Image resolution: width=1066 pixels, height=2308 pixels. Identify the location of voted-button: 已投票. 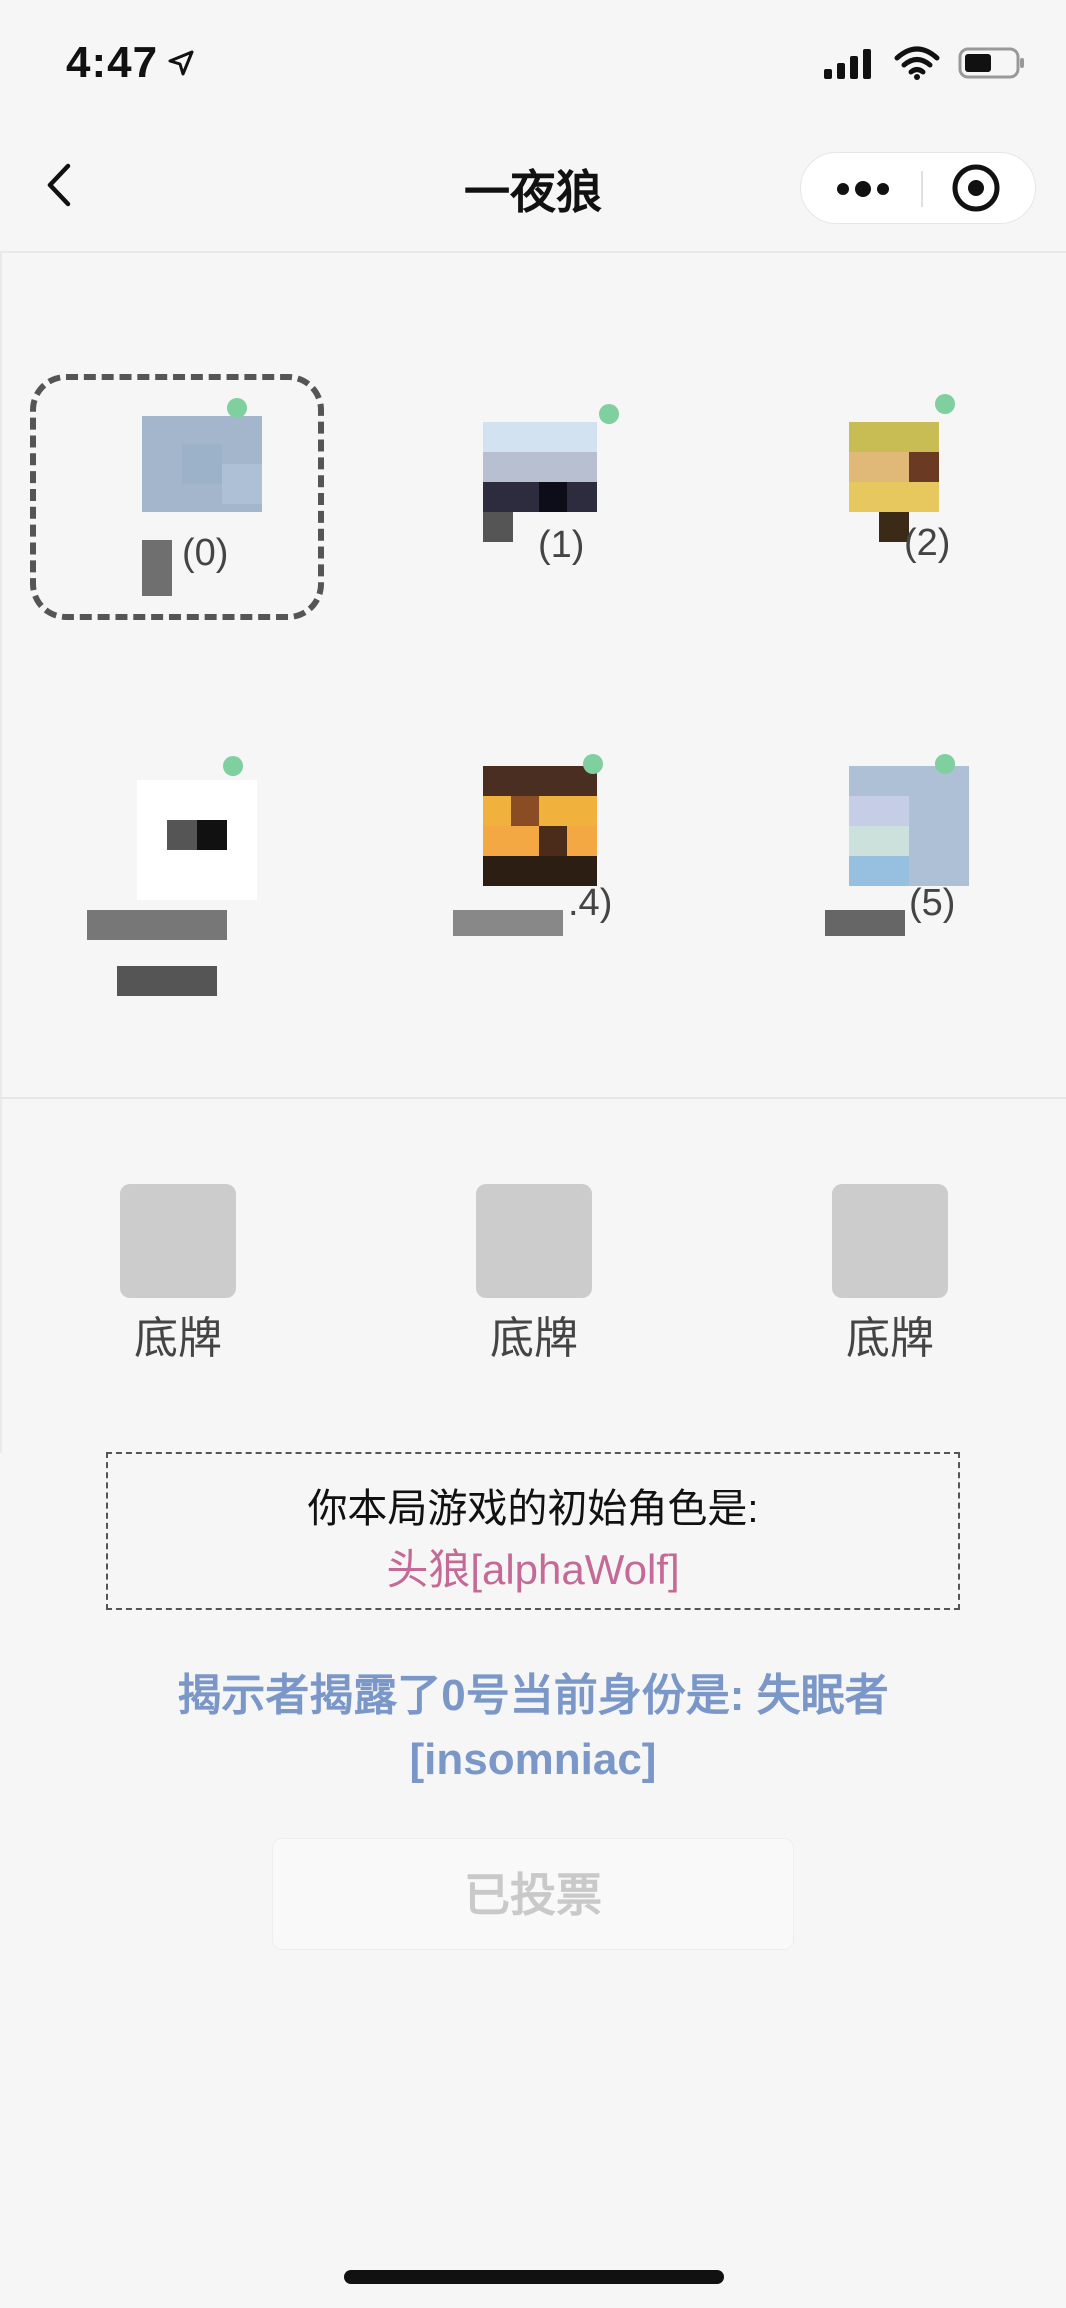
(533, 1894).